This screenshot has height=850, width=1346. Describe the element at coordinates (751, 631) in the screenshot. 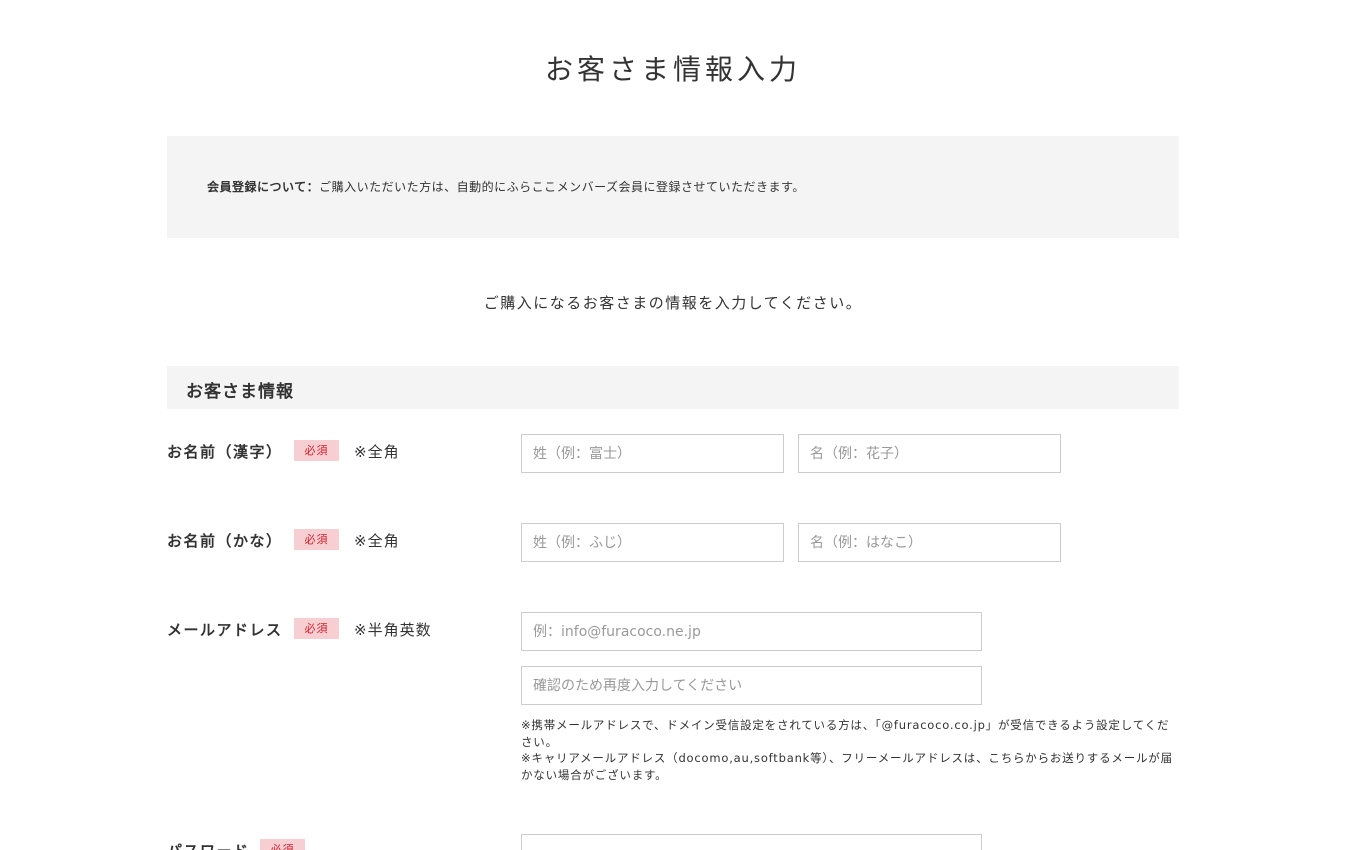

I see `email-input` at that location.